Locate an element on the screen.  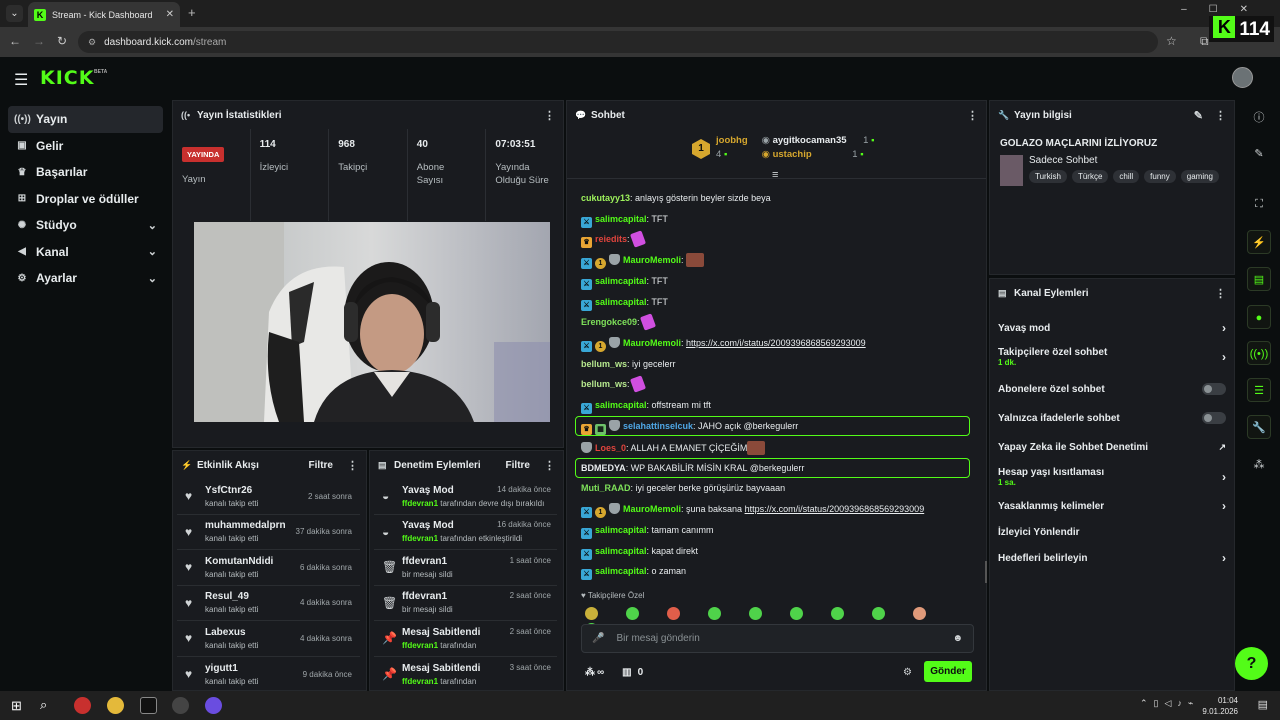
back-icon: ← is located at coordinates (15, 41).